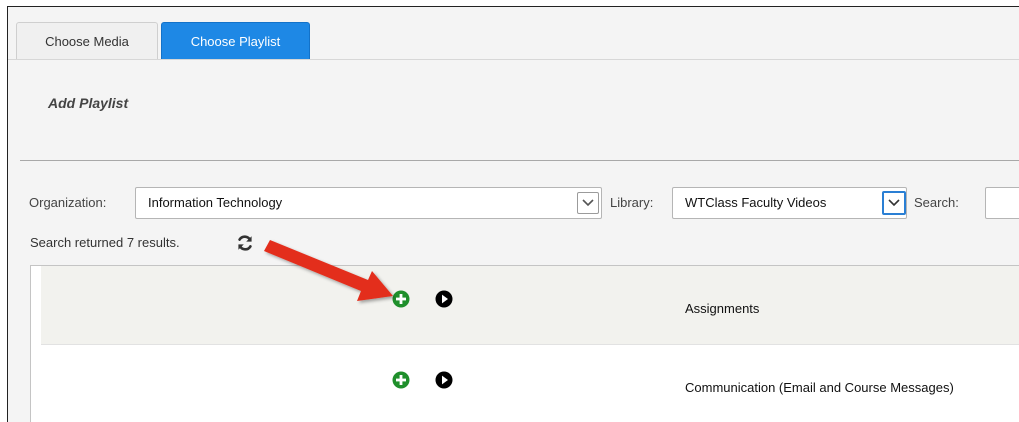 This screenshot has width=1019, height=422. I want to click on tab-panel-border, so click(513, 59).